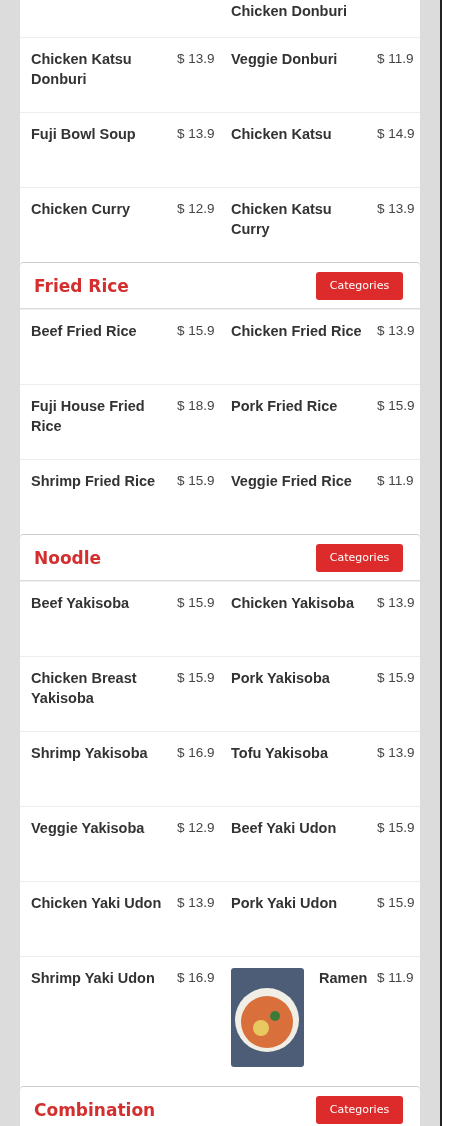 The height and width of the screenshot is (1126, 450). Describe the element at coordinates (90, 753) in the screenshot. I see `dish-name: Shrimp Yakisoba` at that location.